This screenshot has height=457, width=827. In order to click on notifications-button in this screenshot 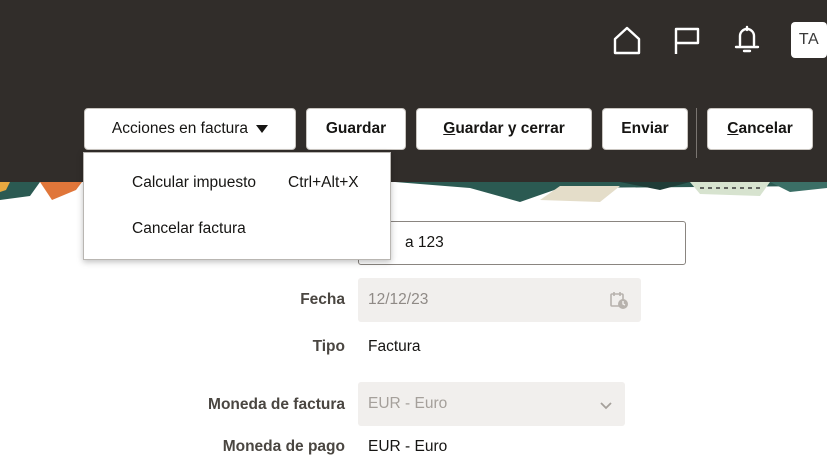, I will do `click(747, 40)`.